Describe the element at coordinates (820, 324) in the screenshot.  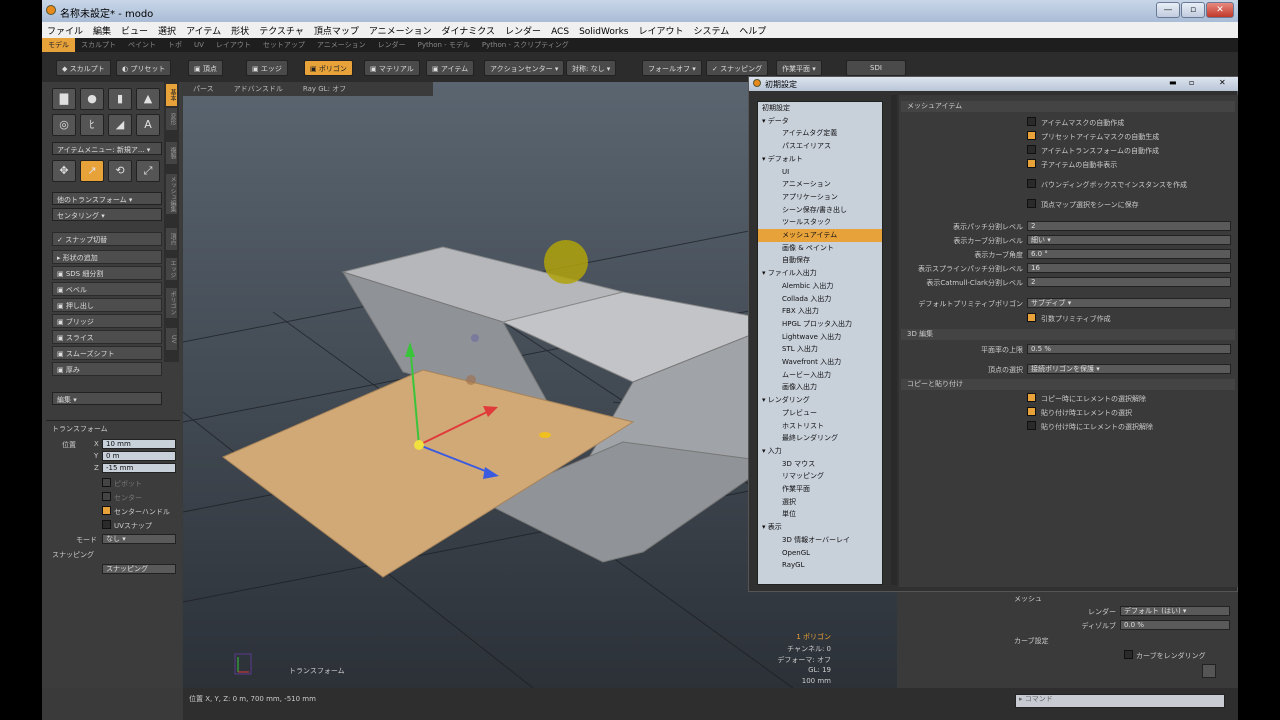
I see `tree-item: HPGL プロッタ入出力` at that location.